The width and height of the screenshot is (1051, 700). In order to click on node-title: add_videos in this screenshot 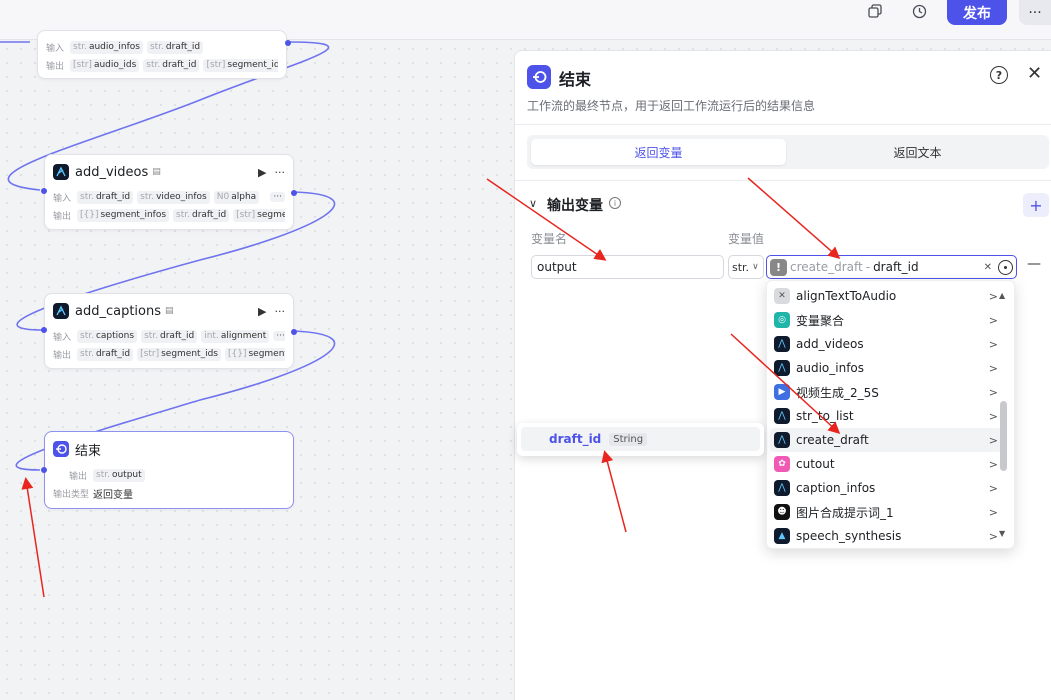, I will do `click(112, 172)`.